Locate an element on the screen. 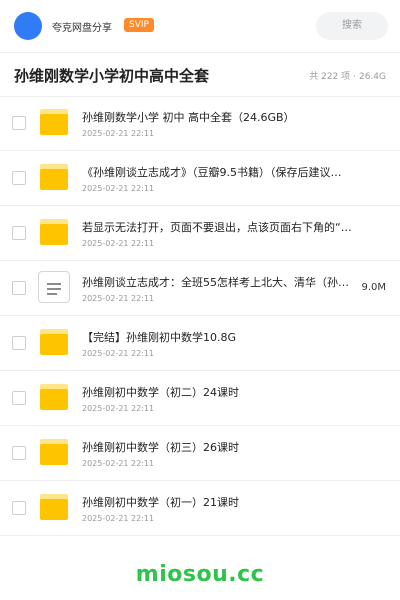 This screenshot has height=600, width=400. search-button: 搜索 is located at coordinates (352, 26).